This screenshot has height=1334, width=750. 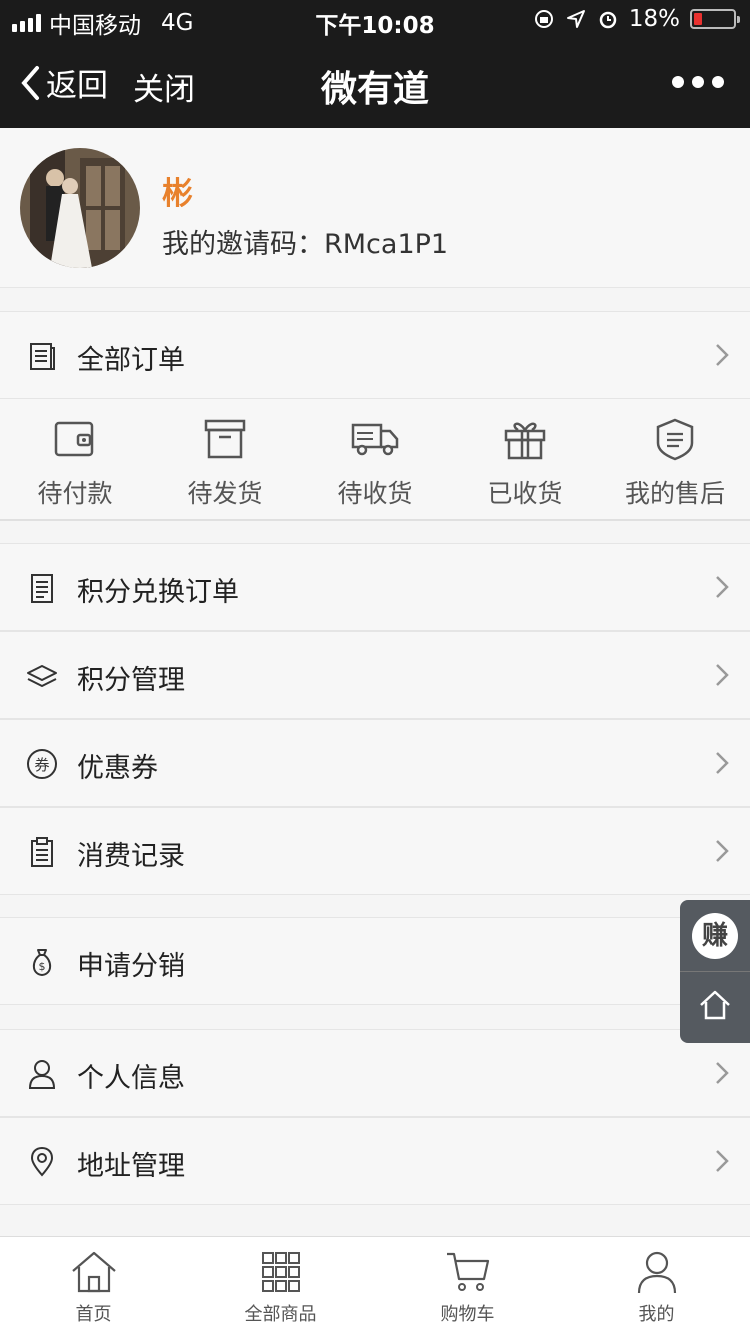 What do you see at coordinates (280, 1314) in the screenshot?
I see `tab-all-products-label: 全部商品` at bounding box center [280, 1314].